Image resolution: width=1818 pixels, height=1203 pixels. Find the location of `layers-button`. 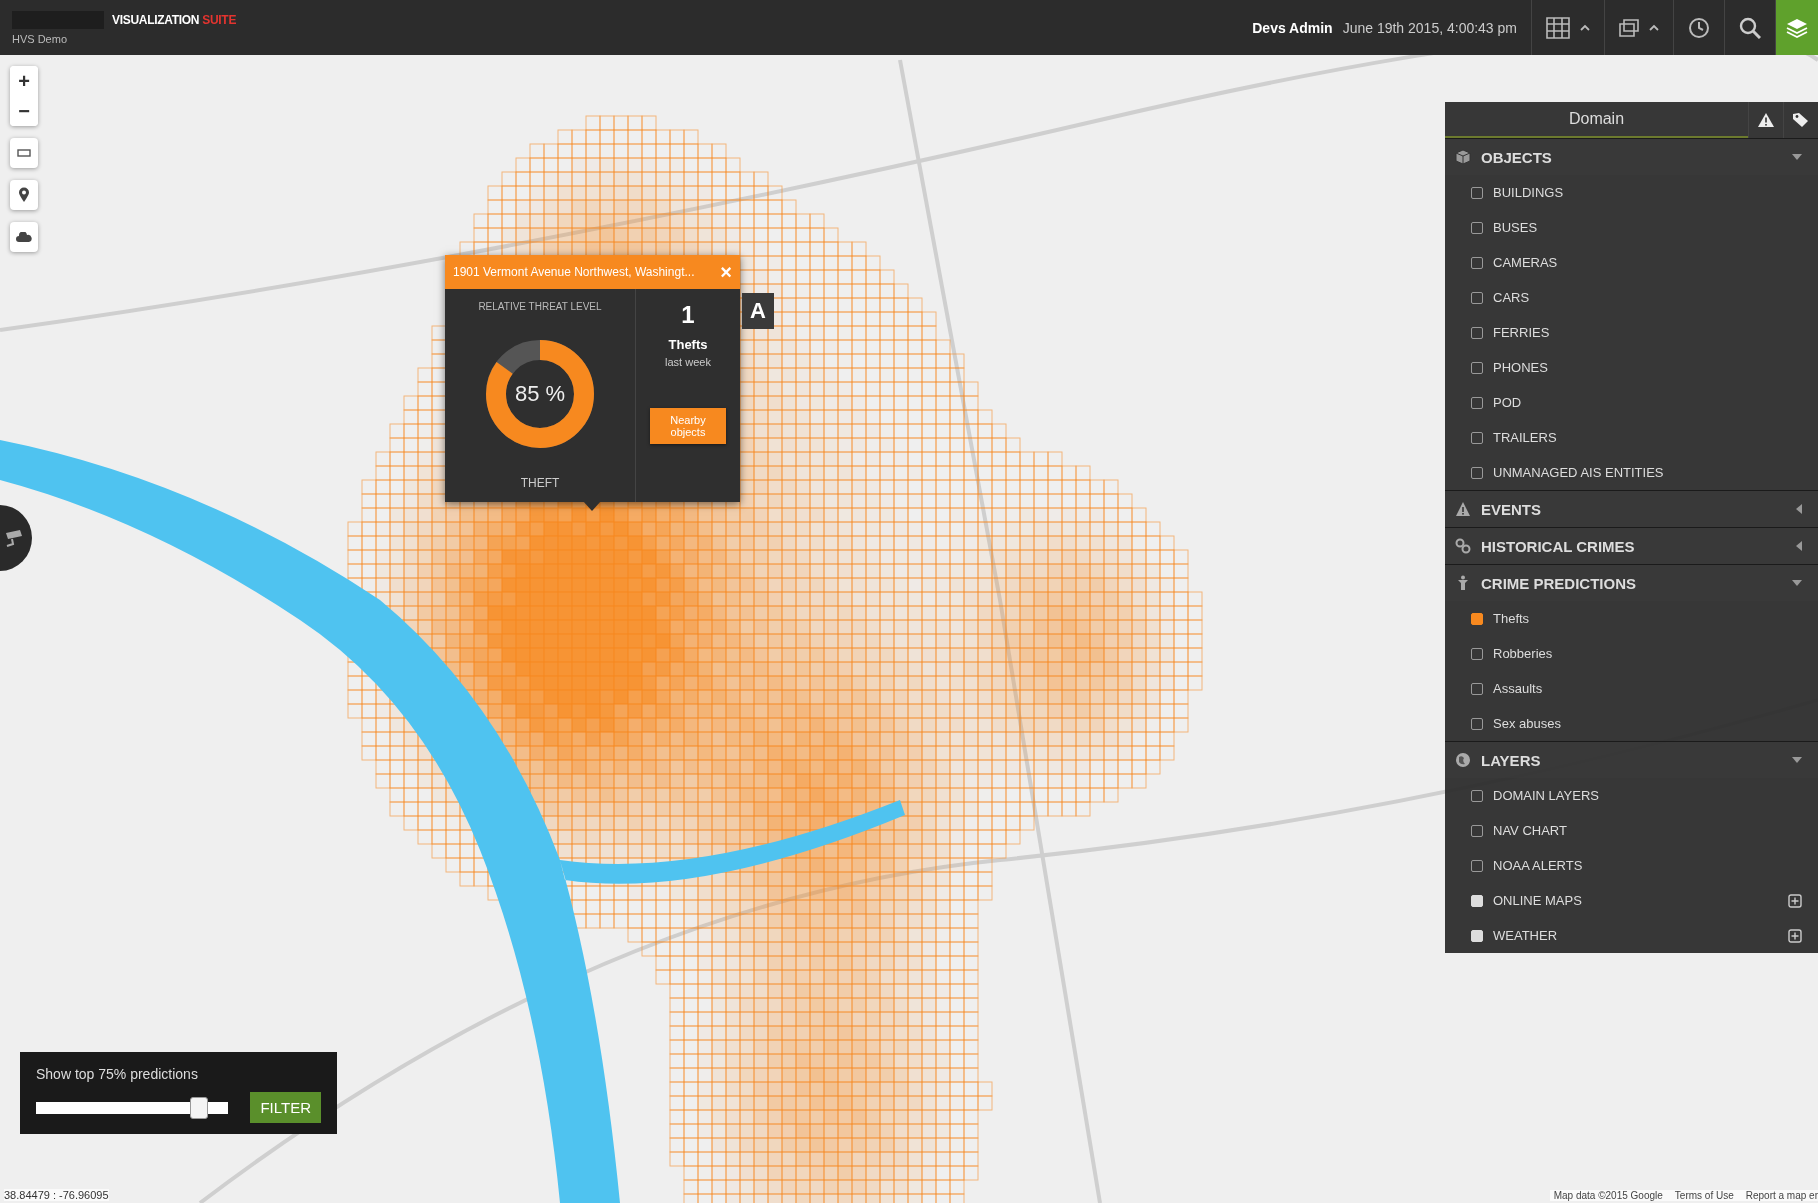

layers-button is located at coordinates (1796, 27).